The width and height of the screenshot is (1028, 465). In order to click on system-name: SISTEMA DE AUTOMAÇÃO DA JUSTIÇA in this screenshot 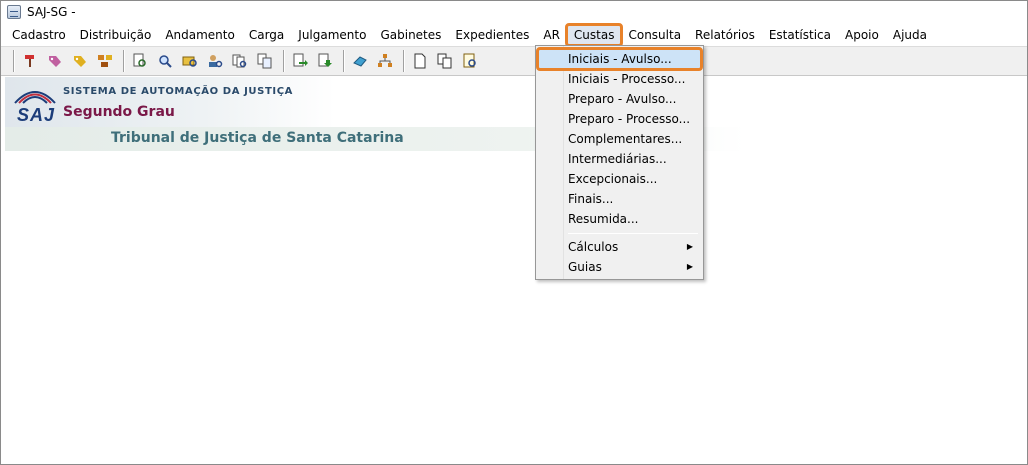, I will do `click(178, 91)`.